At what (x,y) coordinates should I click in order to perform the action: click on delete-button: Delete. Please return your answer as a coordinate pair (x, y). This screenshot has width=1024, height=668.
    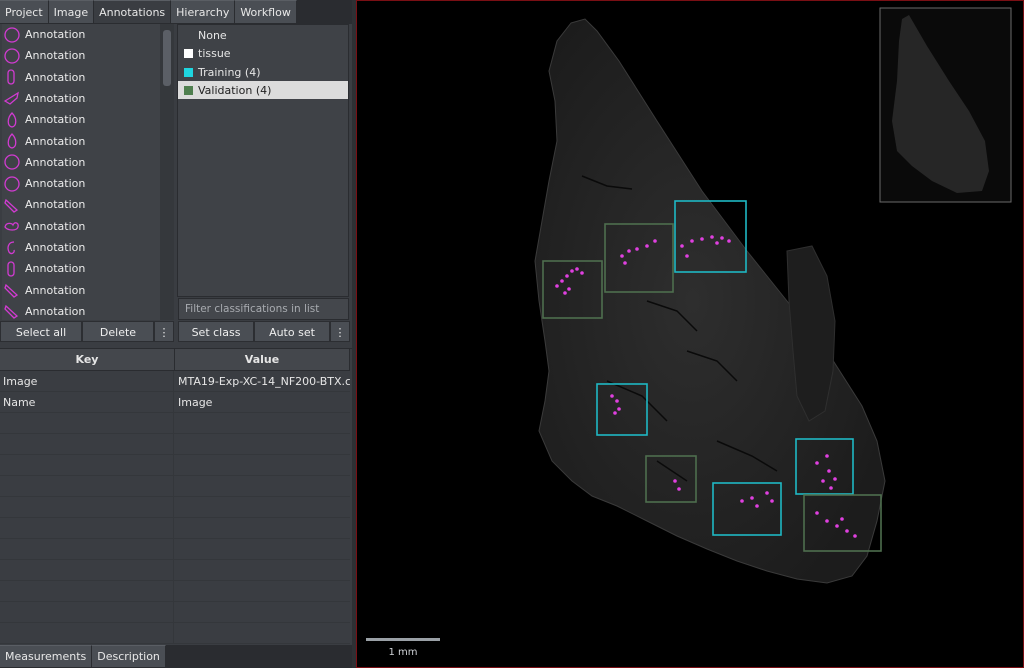
    Looking at the image, I should click on (118, 331).